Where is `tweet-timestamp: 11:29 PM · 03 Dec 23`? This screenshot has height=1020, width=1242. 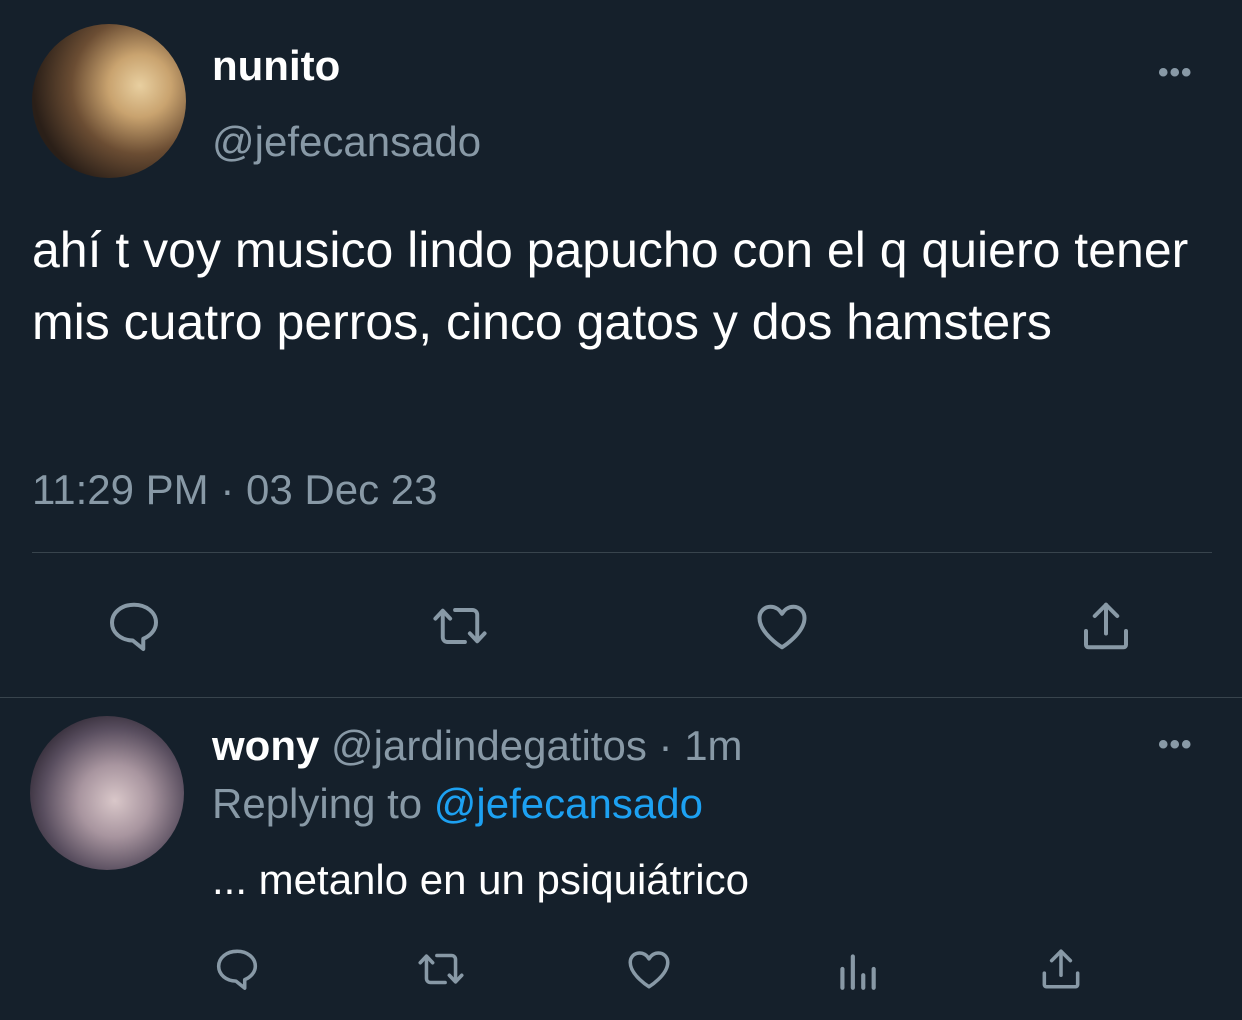 tweet-timestamp: 11:29 PM · 03 Dec 23 is located at coordinates (234, 490).